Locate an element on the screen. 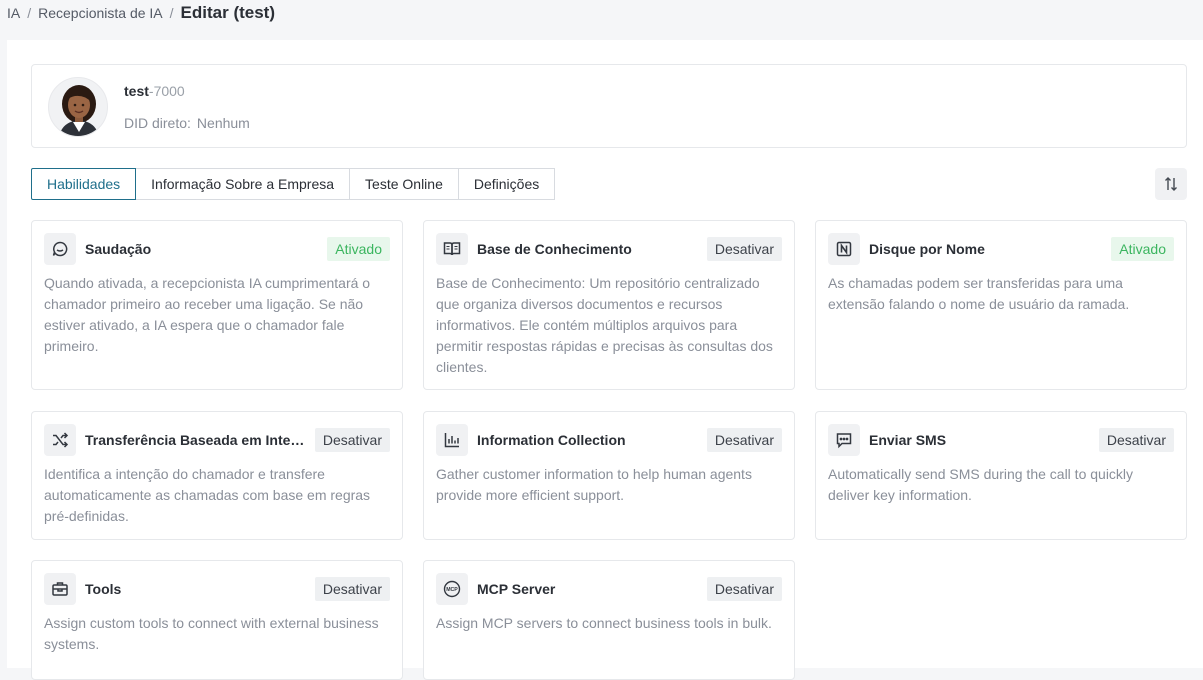 The width and height of the screenshot is (1203, 680). breadcrumb-ai-receptionist: Recepcionista de IA is located at coordinates (100, 13).